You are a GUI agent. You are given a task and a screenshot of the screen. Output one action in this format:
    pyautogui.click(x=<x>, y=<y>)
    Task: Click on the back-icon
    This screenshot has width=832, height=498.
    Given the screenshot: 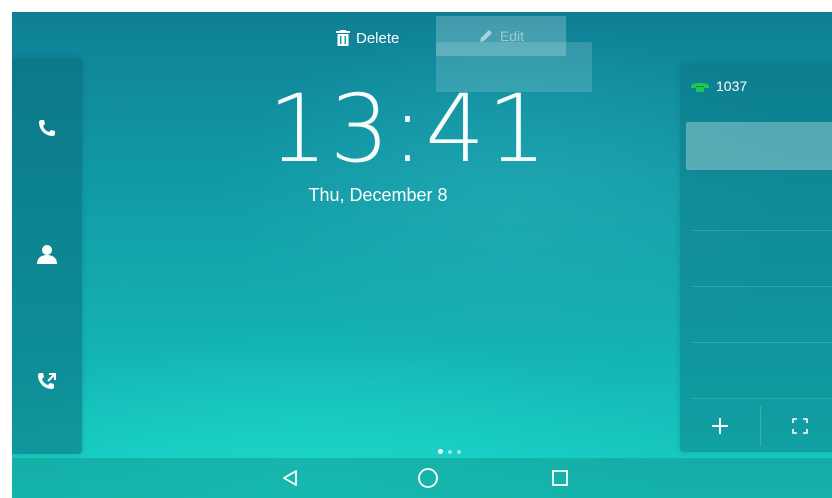 What is the action you would take?
    pyautogui.click(x=290, y=478)
    